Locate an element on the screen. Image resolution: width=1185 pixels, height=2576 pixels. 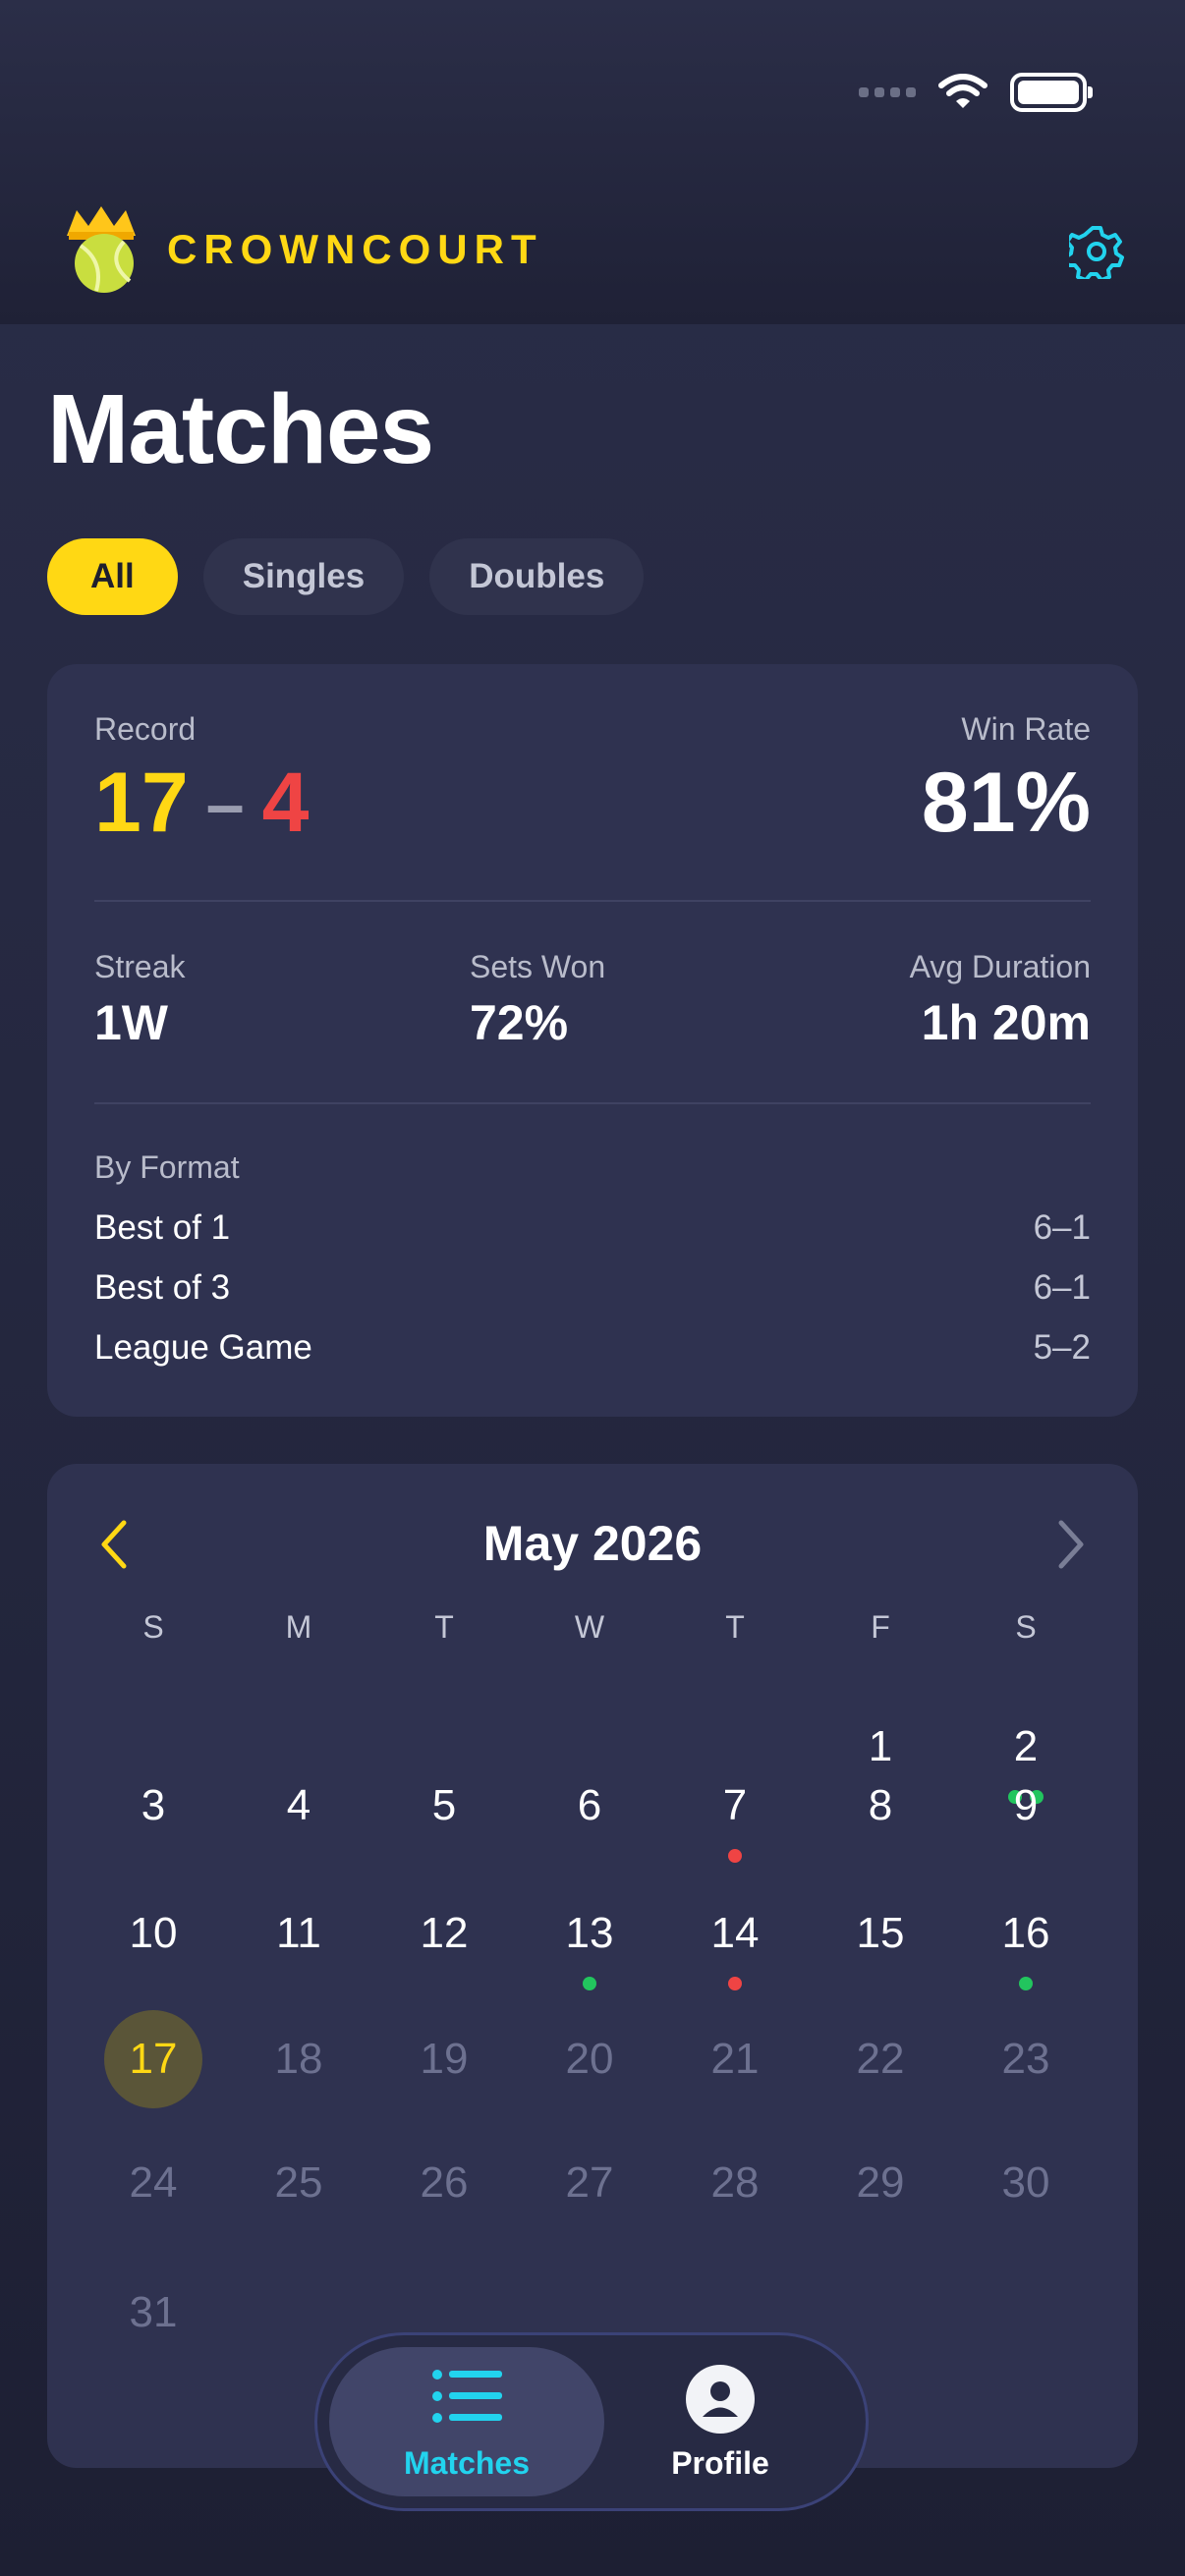
gear-icon is located at coordinates (1093, 254).